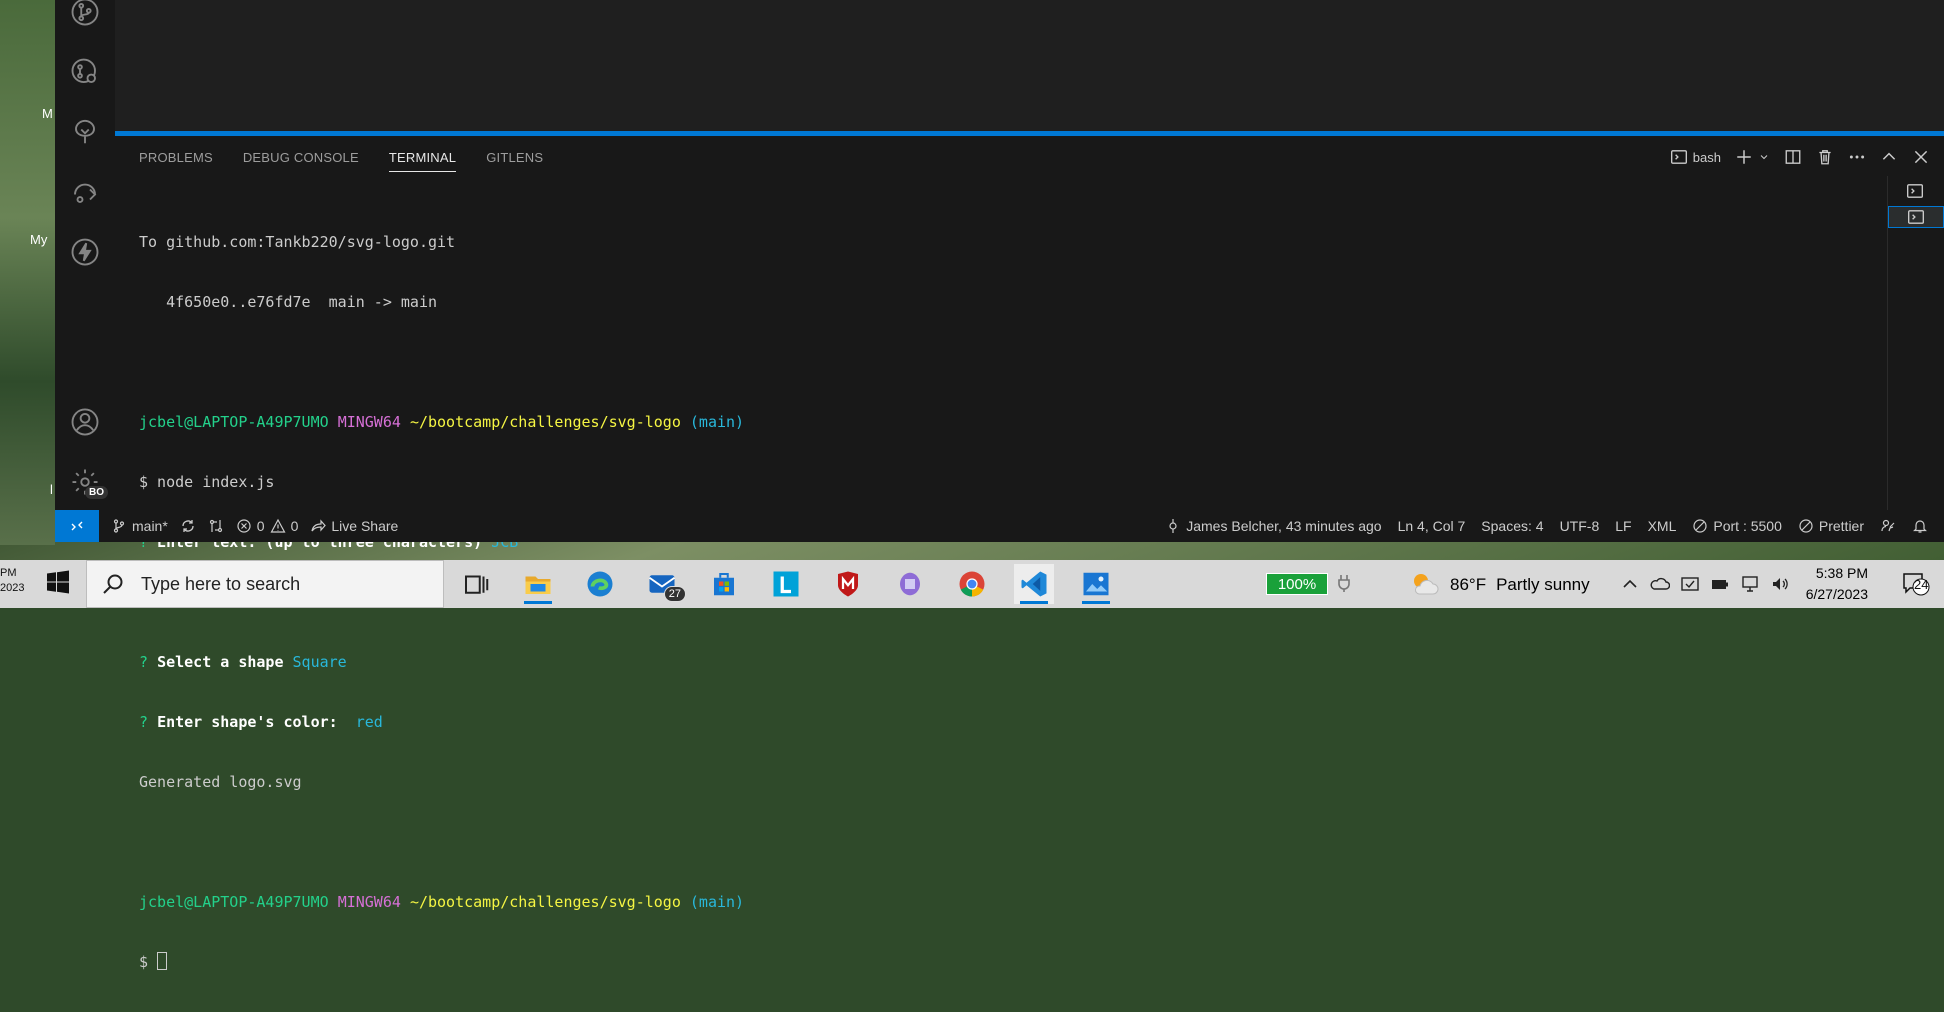 This screenshot has height=1012, width=1944. What do you see at coordinates (12, 588) in the screenshot?
I see `clock-fragment-date: 2023` at bounding box center [12, 588].